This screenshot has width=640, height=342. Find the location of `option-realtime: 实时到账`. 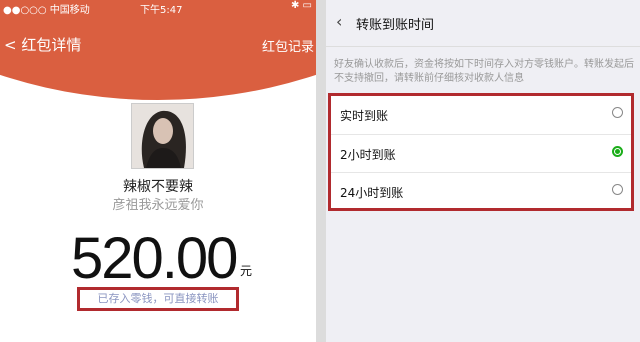

option-realtime: 实时到账 is located at coordinates (481, 114).